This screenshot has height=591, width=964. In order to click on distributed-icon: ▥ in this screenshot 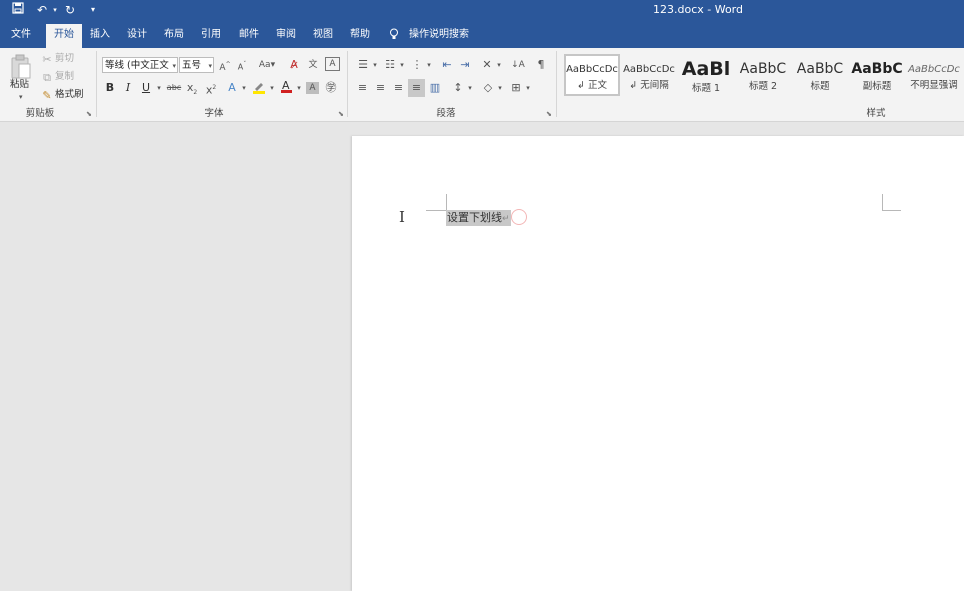, I will do `click(435, 88)`.